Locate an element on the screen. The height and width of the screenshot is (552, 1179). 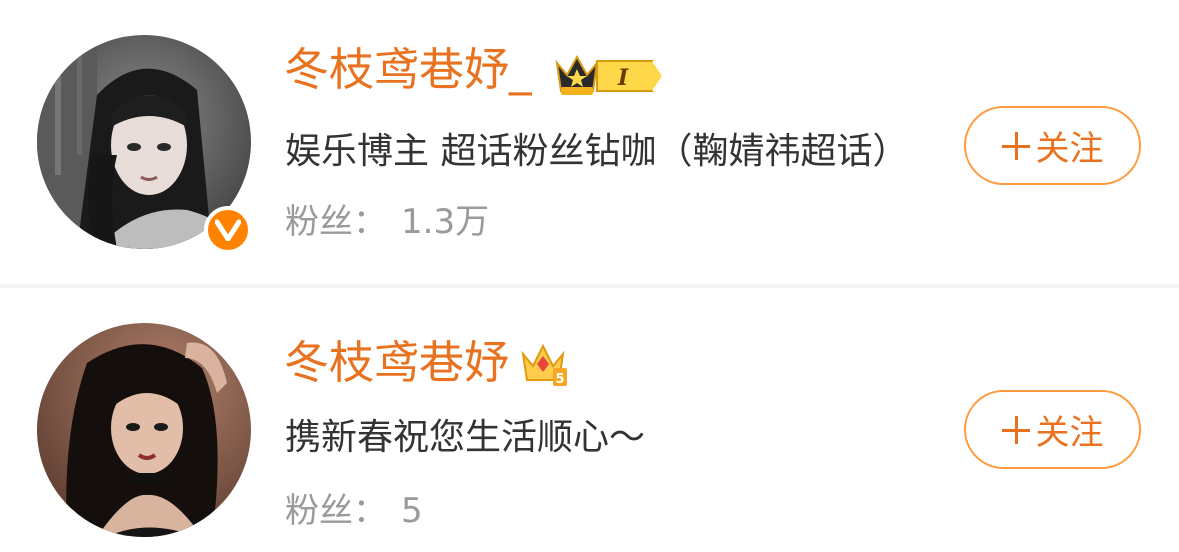
crown-icon: I is located at coordinates (609, 76).